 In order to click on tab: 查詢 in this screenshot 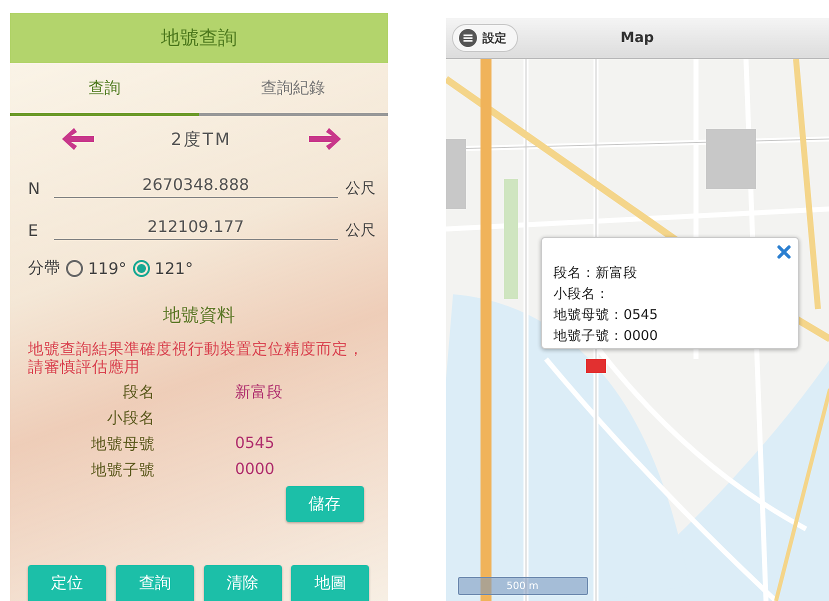, I will do `click(104, 89)`.